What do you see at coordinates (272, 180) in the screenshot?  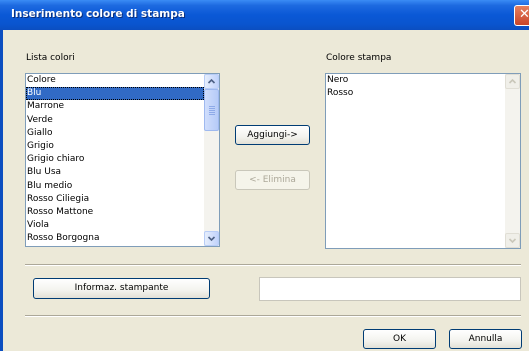 I see `remove-button: <- Elimina` at bounding box center [272, 180].